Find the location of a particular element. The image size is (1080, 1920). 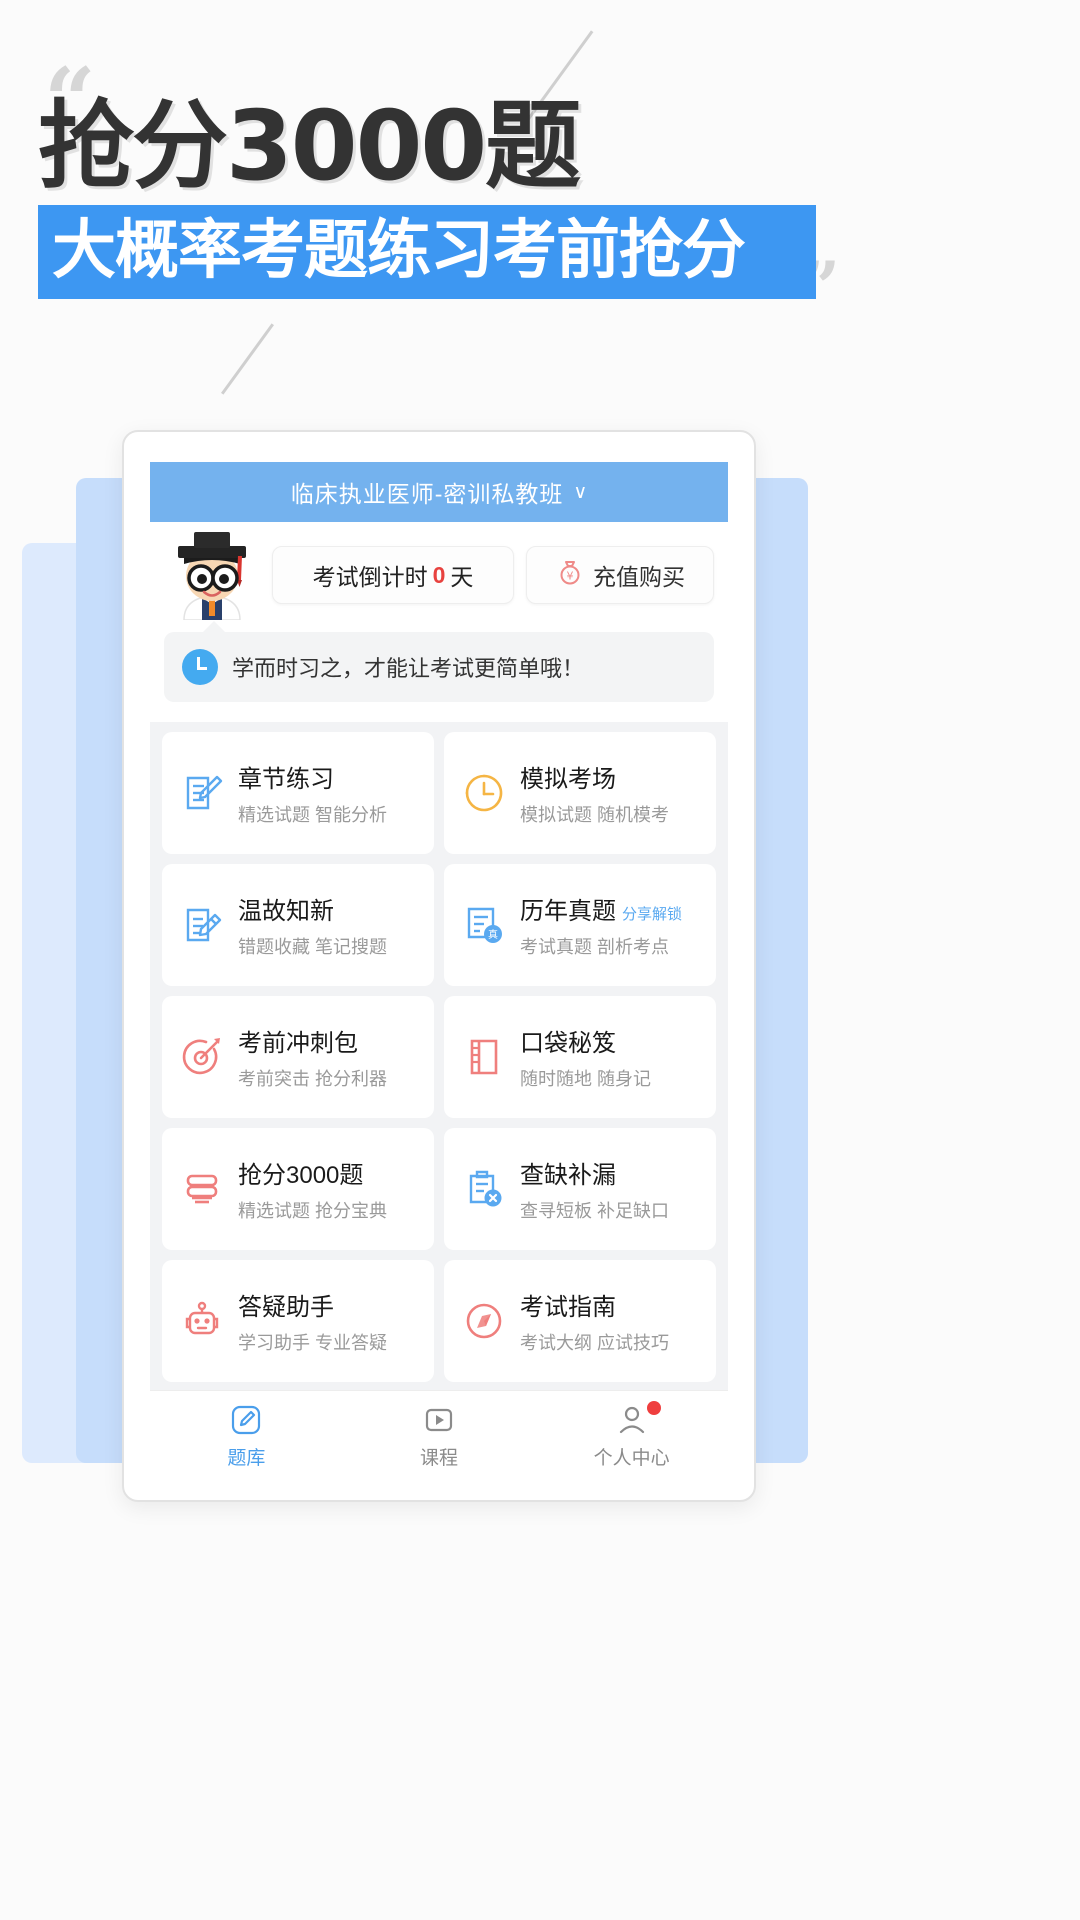

feature-card-text: 答疑助手 学习助手 专业答疑 is located at coordinates (312, 1321).